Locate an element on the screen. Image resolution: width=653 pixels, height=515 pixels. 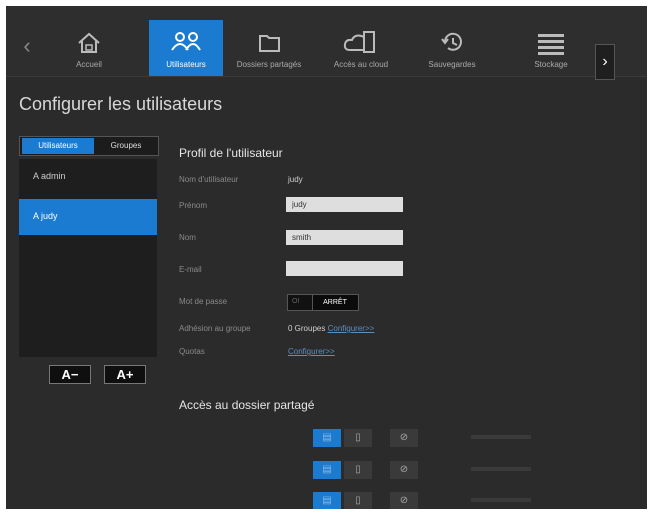
tab-groups: Groupes is located at coordinates (126, 146).